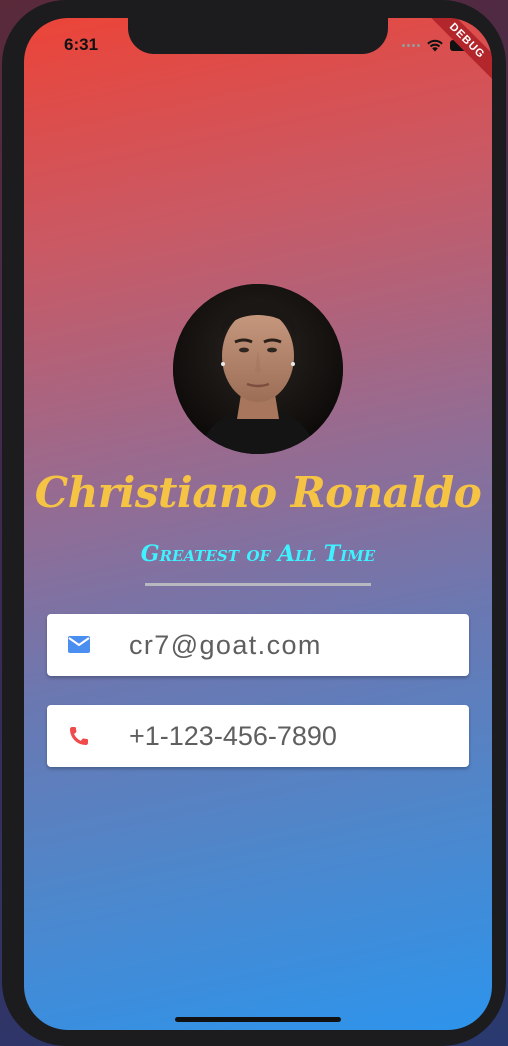 This screenshot has width=508, height=1046. What do you see at coordinates (79, 644) in the screenshot?
I see `mail-icon` at bounding box center [79, 644].